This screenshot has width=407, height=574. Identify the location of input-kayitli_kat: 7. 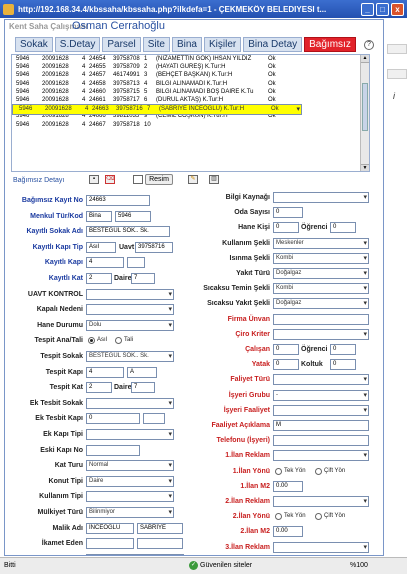
(143, 278).